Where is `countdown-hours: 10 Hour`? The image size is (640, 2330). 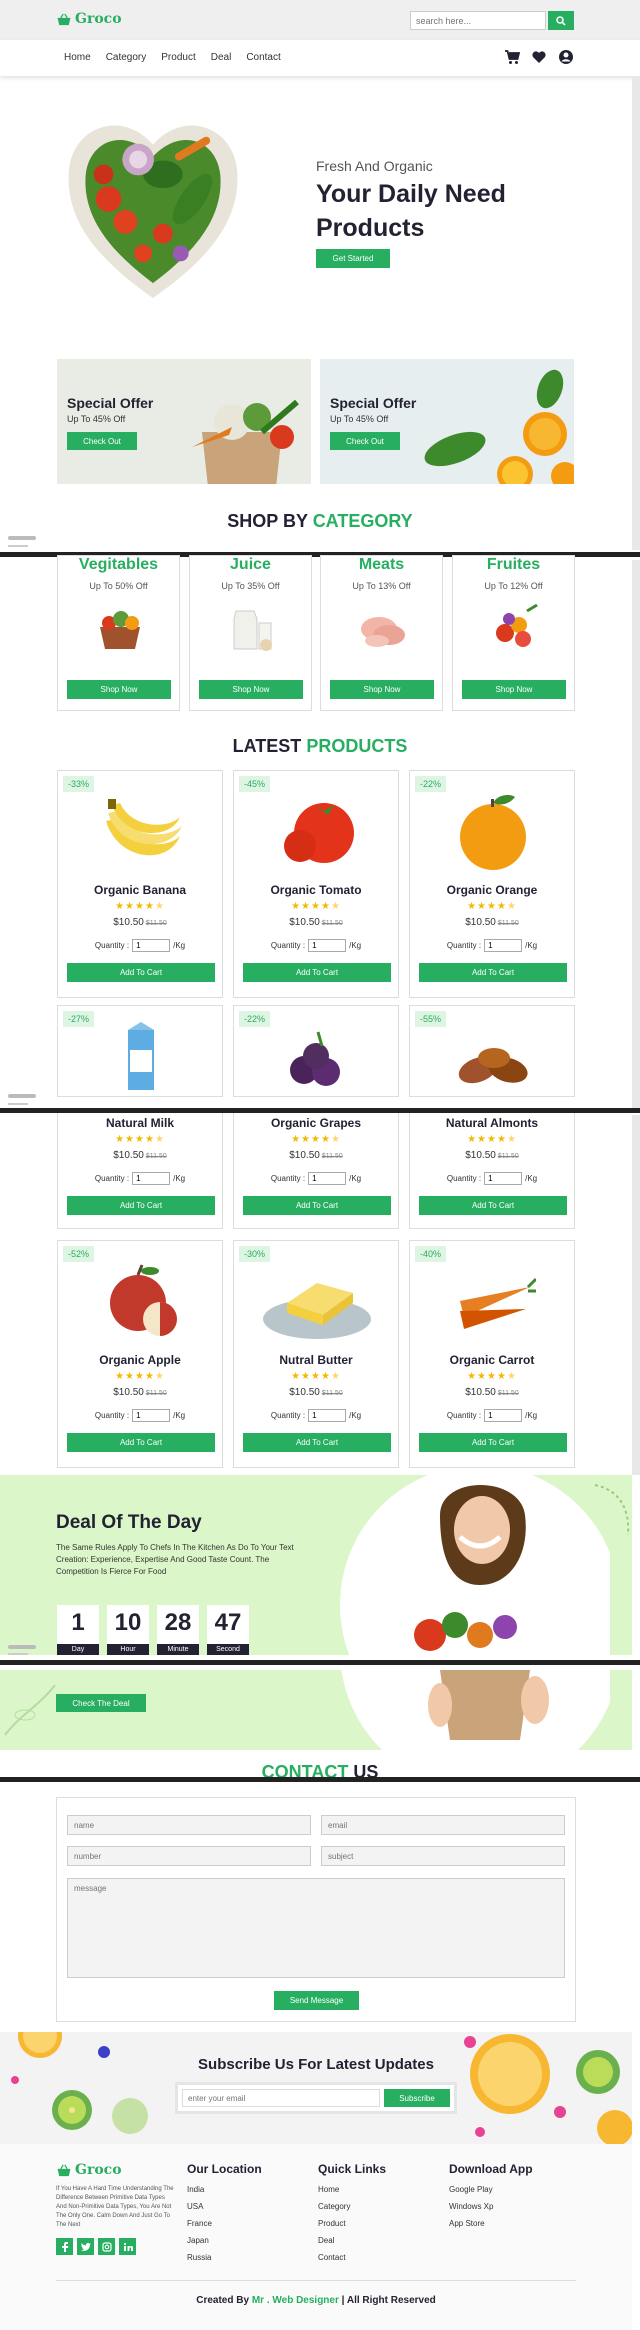
countdown-hours: 10 Hour is located at coordinates (128, 1630).